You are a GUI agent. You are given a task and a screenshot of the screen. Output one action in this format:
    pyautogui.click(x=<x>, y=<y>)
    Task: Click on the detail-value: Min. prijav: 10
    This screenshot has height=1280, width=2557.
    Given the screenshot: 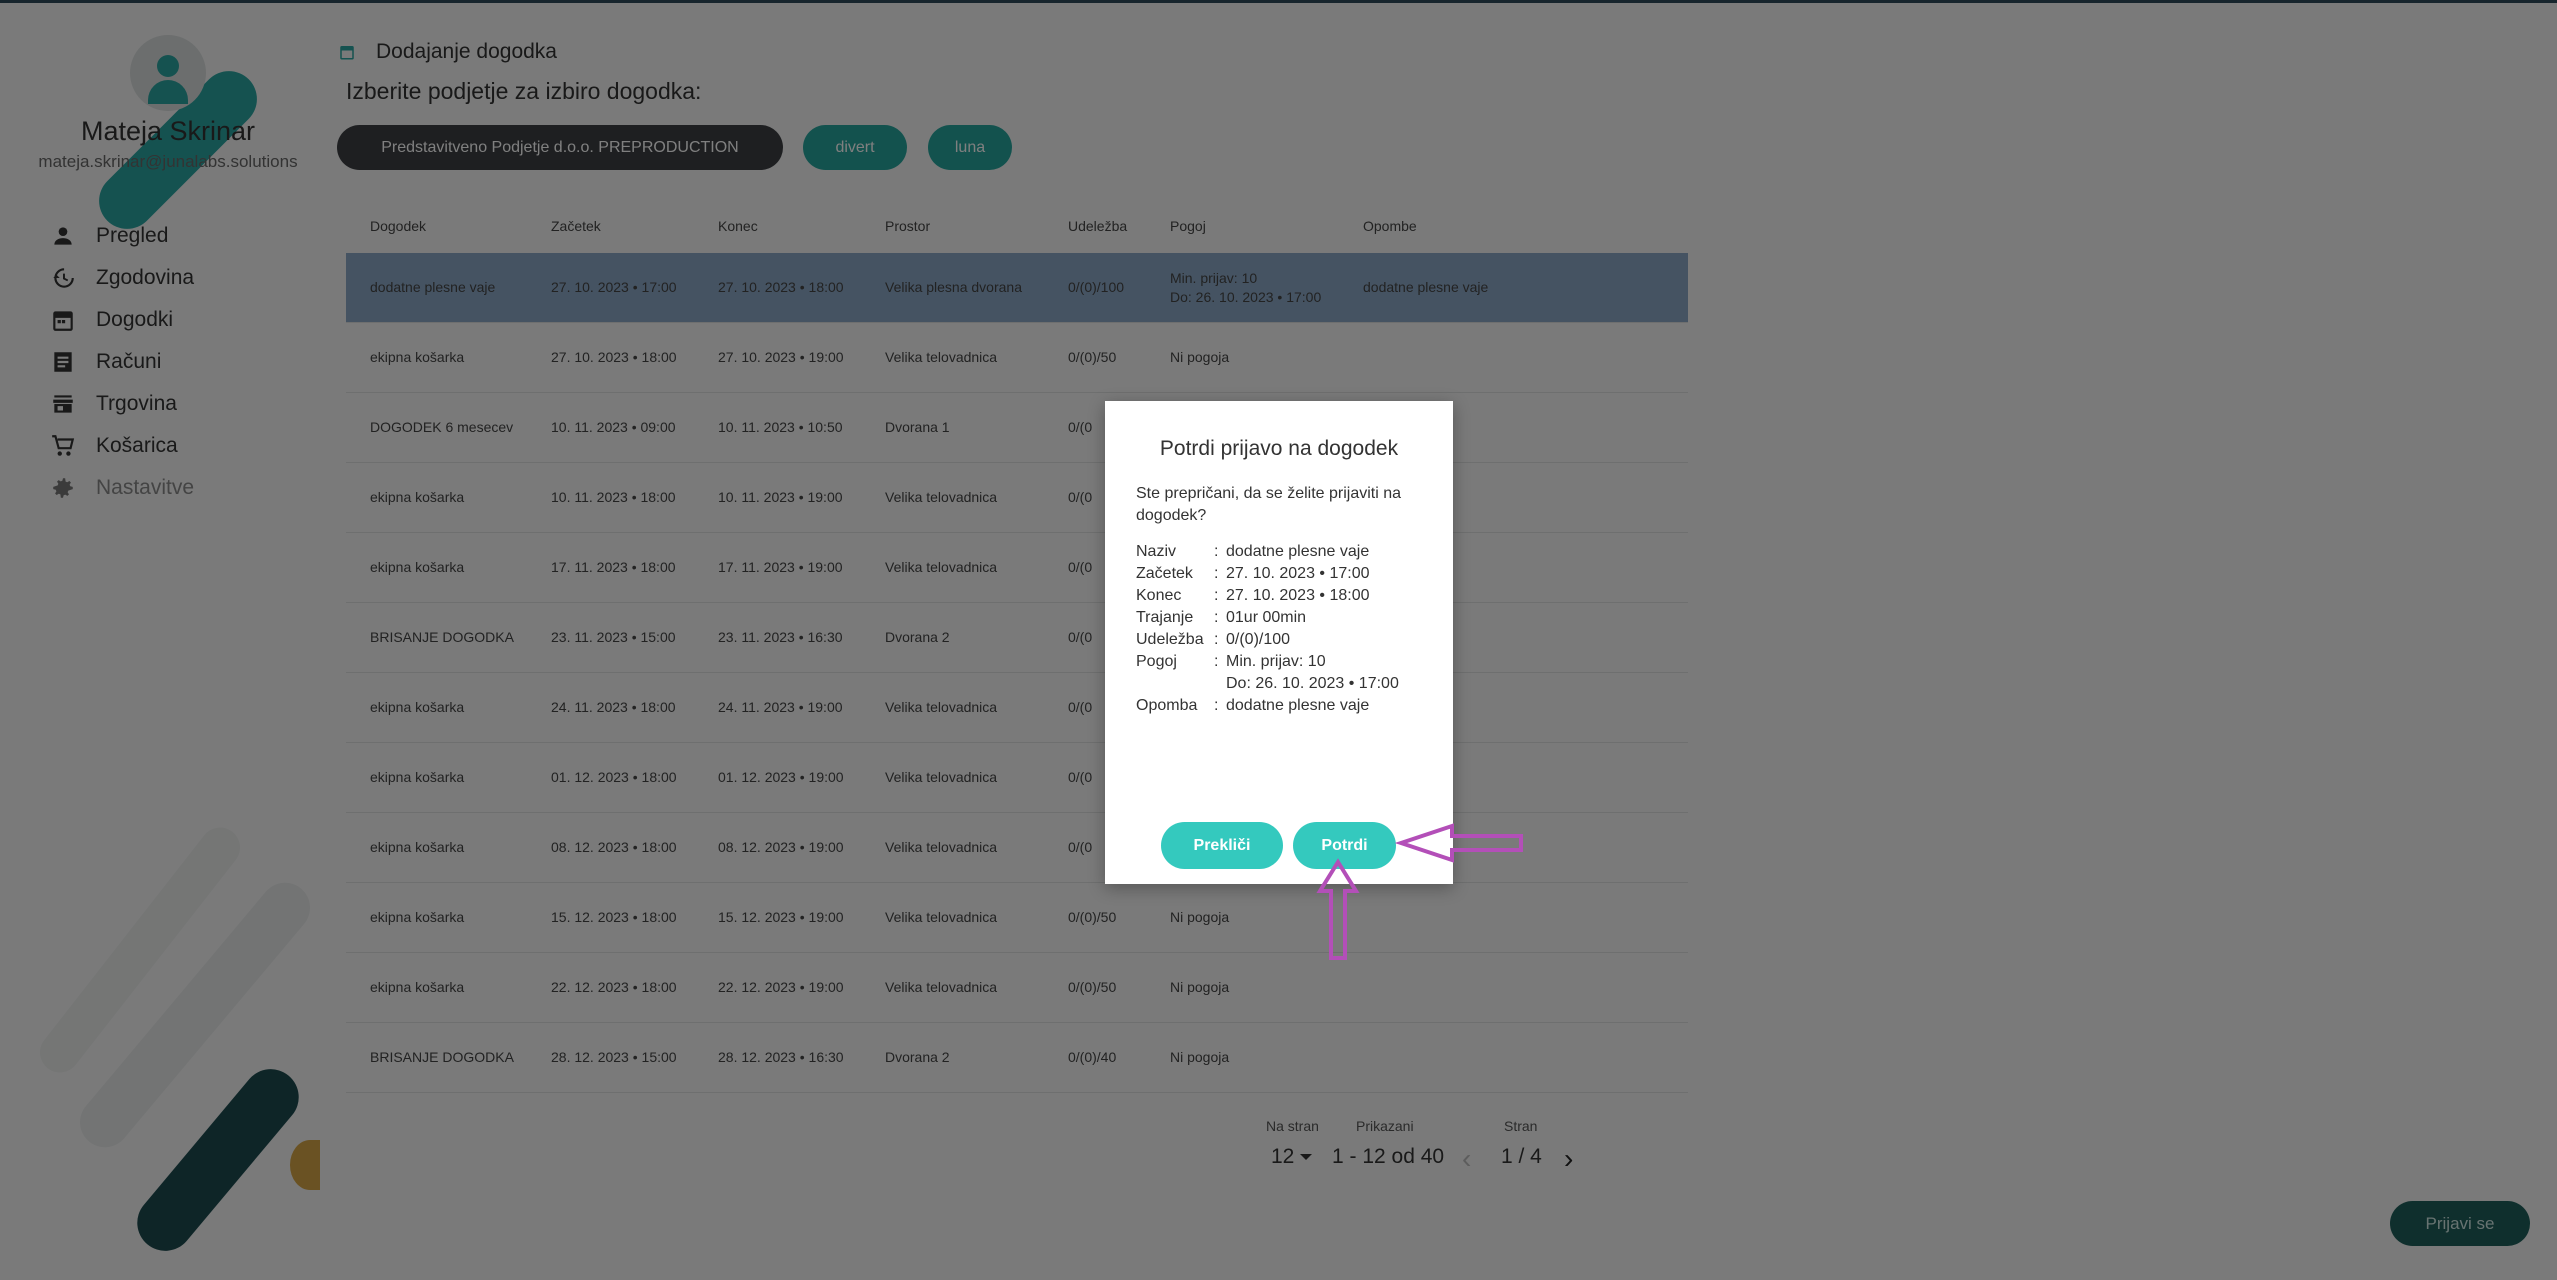 What is the action you would take?
    pyautogui.click(x=1276, y=661)
    